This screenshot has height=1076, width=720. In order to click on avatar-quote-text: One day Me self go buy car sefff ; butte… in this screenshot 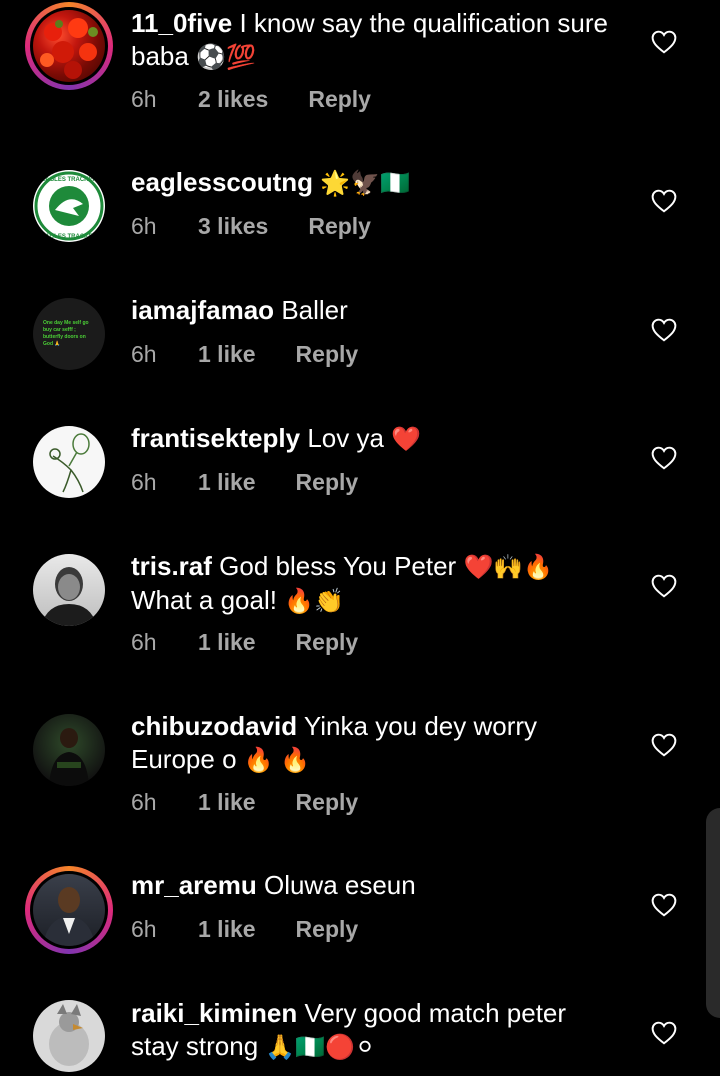, I will do `click(66, 333)`.